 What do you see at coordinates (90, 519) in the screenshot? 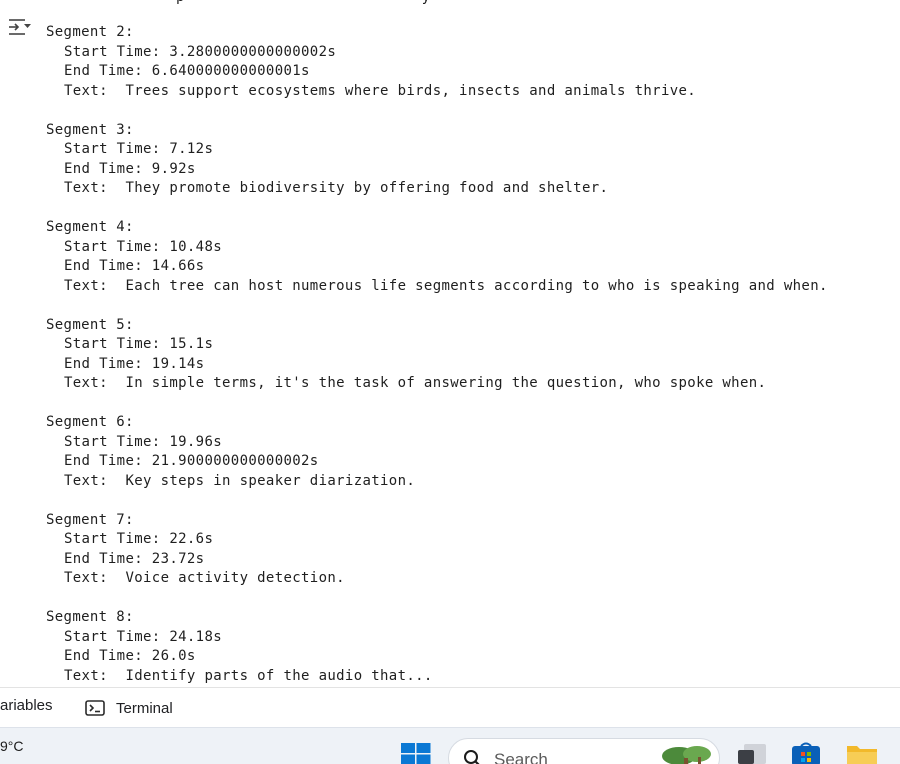
I see `segment-header: Segment 7:` at bounding box center [90, 519].